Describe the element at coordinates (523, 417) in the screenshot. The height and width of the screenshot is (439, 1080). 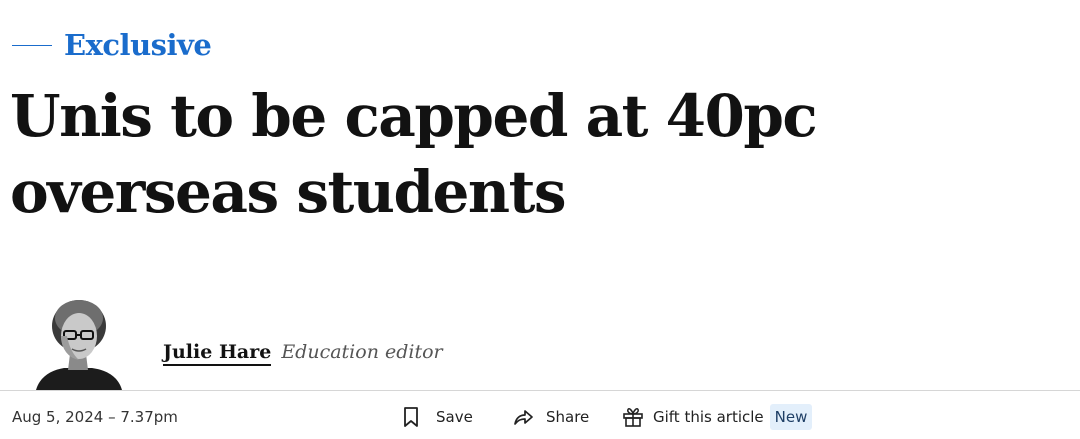
I see `share-arrow-icon` at that location.